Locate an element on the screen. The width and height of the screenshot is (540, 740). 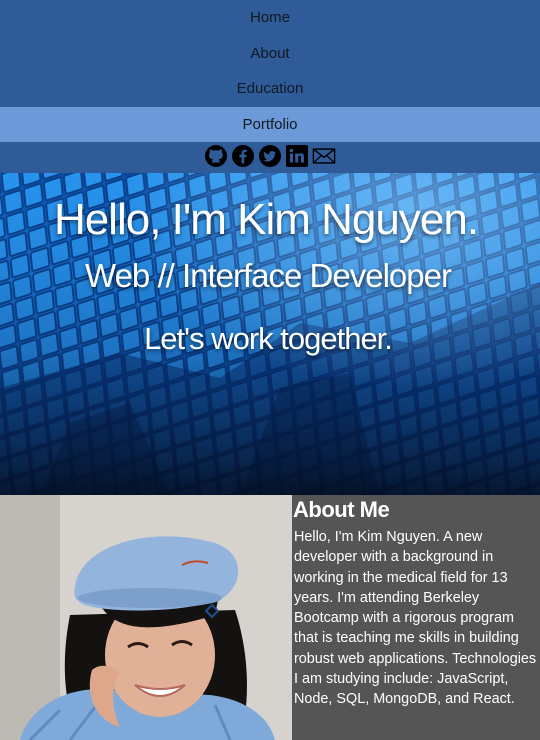
nav-link-home: Home is located at coordinates (270, 18).